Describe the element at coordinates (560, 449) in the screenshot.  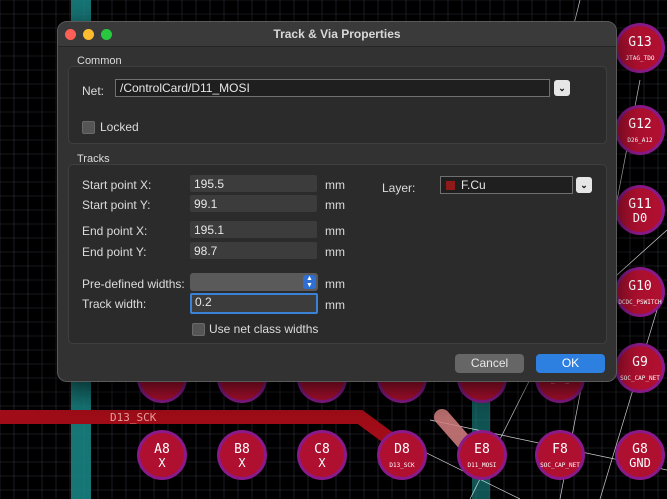
I see `pad-f8-name: F8` at that location.